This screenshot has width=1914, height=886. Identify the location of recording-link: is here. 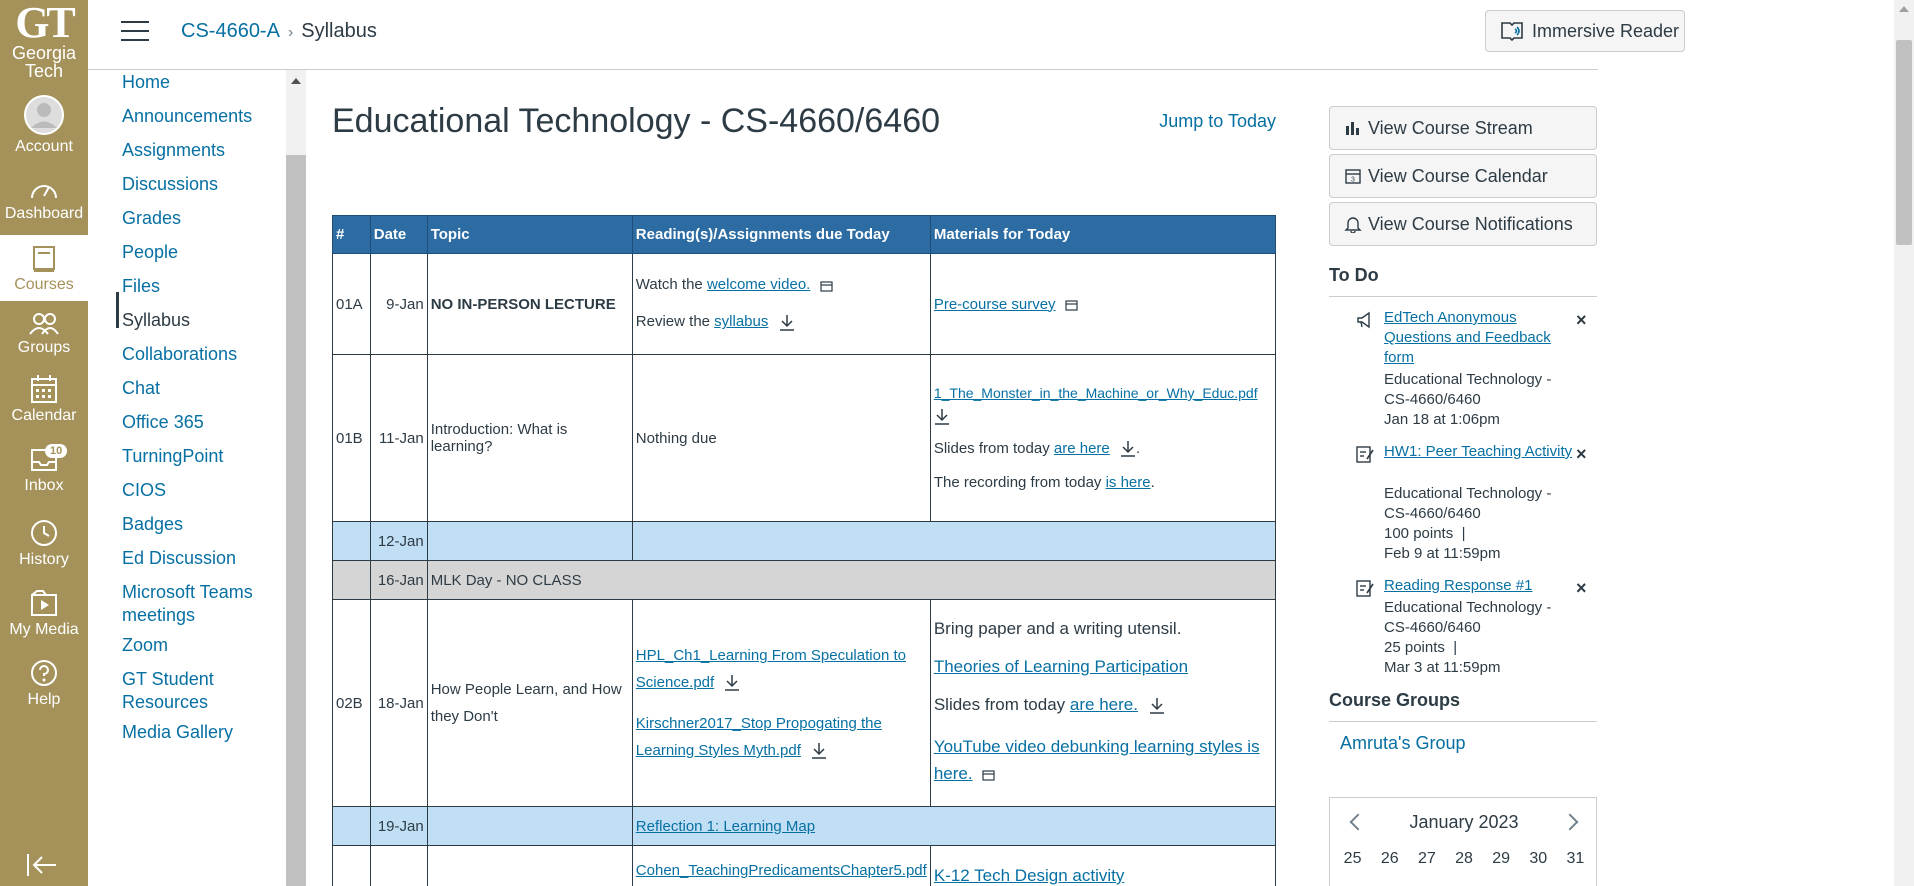
(1128, 482).